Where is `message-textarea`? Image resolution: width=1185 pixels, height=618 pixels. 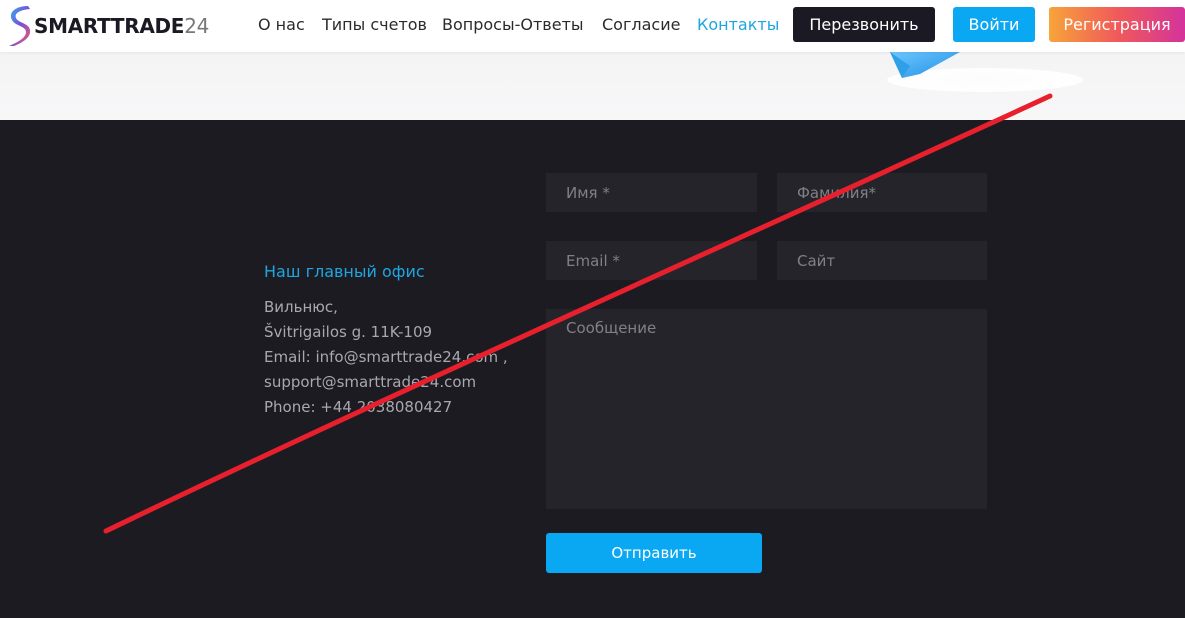
message-textarea is located at coordinates (766, 409).